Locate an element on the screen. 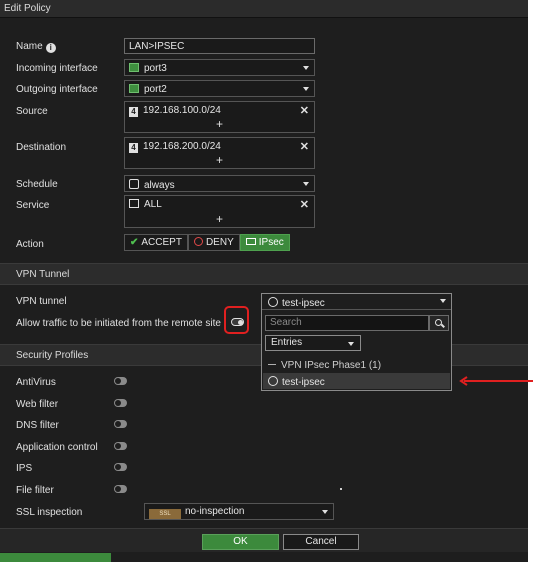 This screenshot has height=562, width=533. bottom-status-strip is located at coordinates (55, 557).